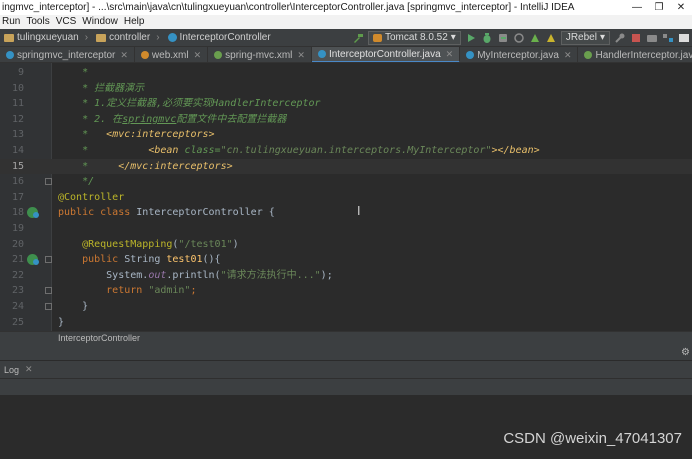 The height and width of the screenshot is (459, 692). What do you see at coordinates (414, 38) in the screenshot?
I see `run-config-select: Tomcat 8.0.52 ▾` at bounding box center [414, 38].